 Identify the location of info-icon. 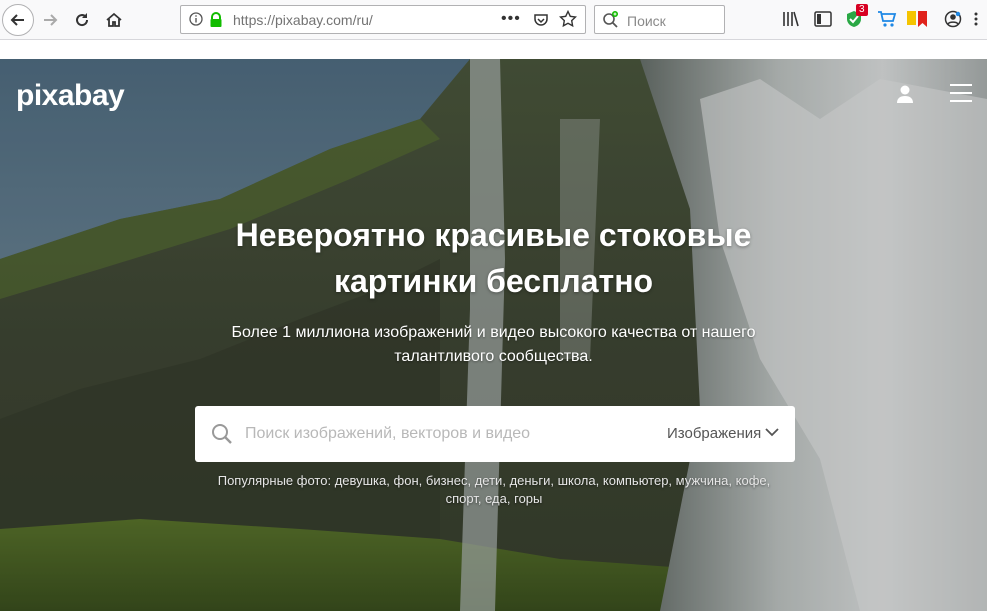
(196, 19).